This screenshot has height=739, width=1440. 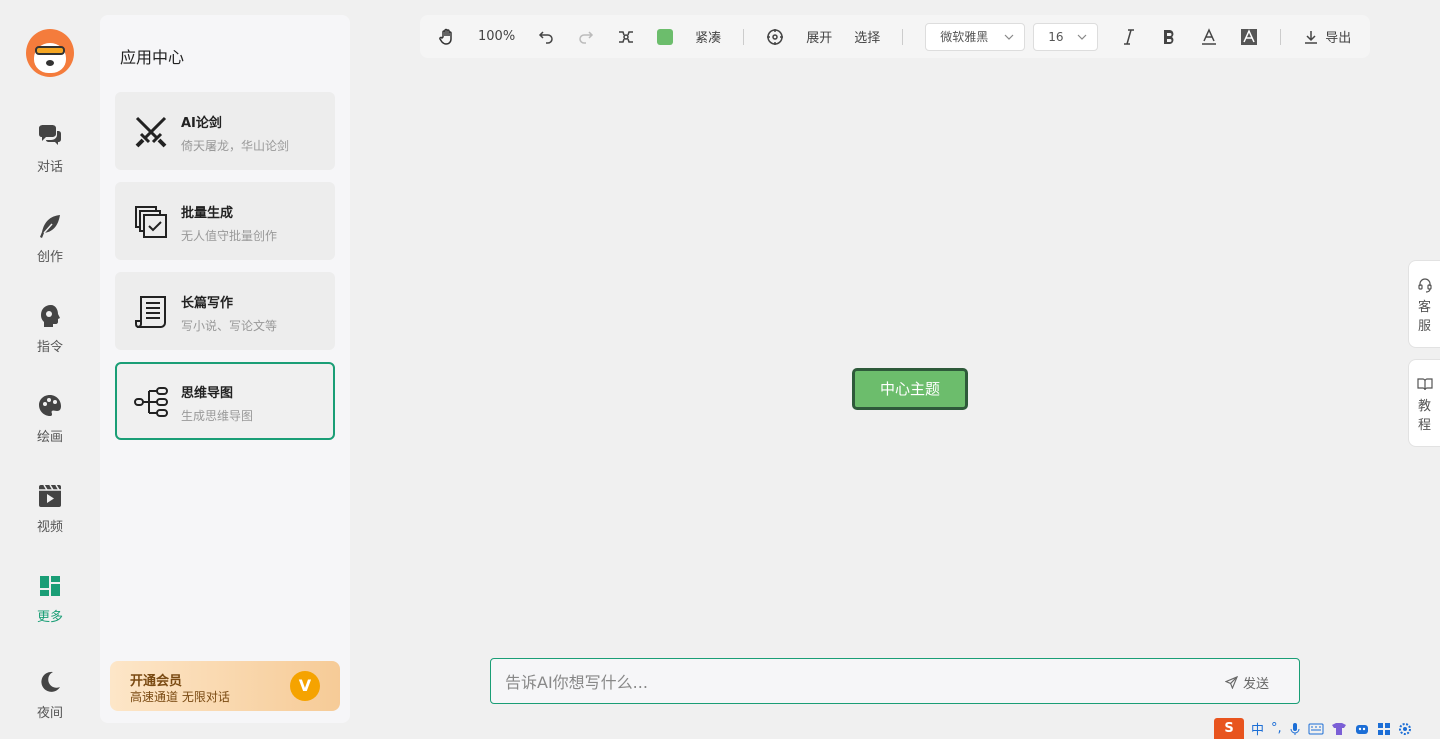 I want to click on app-card-mindmap: 思维导图 生成思维导图, so click(x=225, y=401).